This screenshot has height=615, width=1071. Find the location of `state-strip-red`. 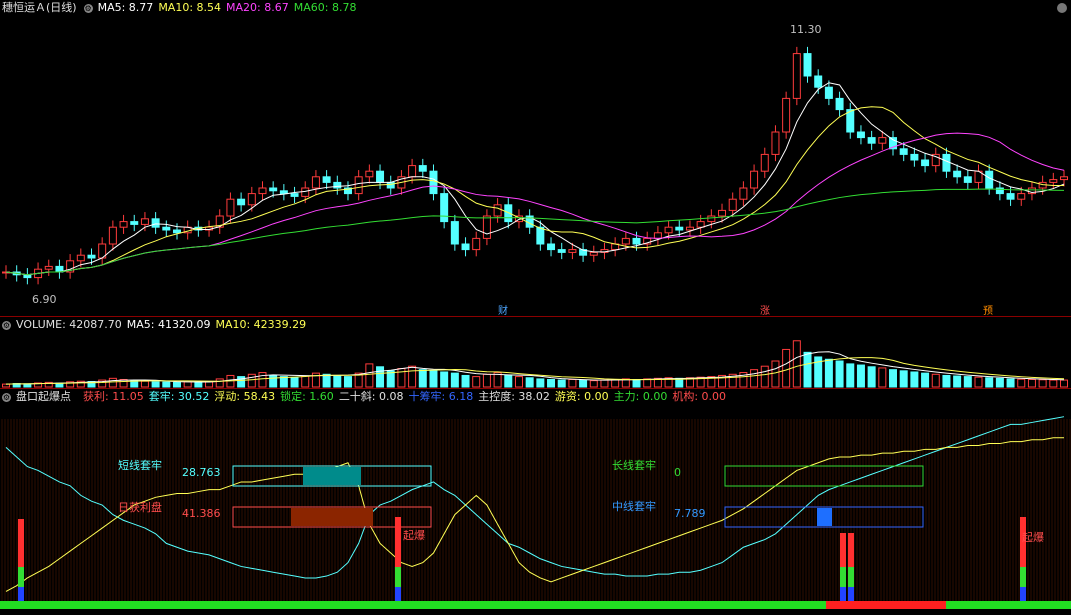

state-strip-red is located at coordinates (886, 605).